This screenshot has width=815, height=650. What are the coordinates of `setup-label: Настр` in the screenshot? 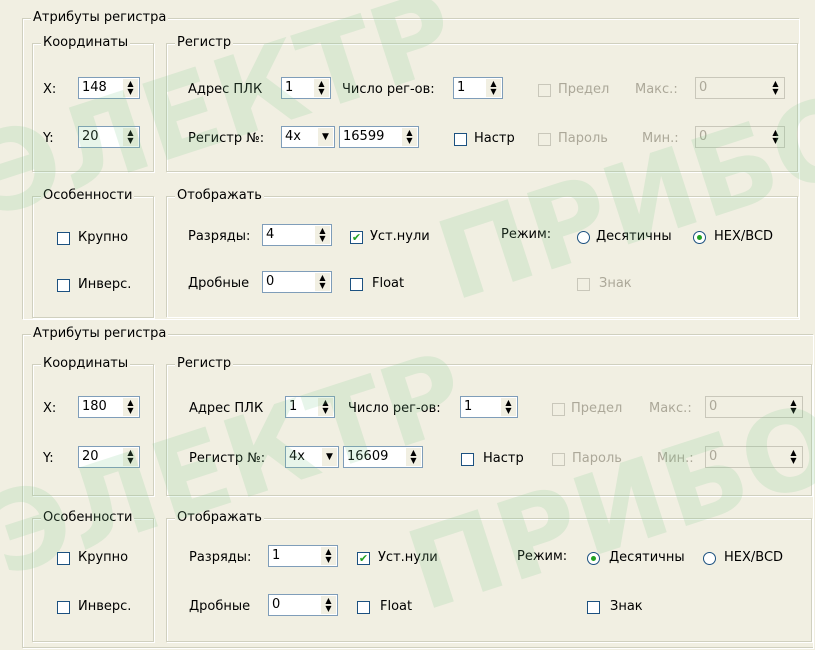 It's located at (503, 458).